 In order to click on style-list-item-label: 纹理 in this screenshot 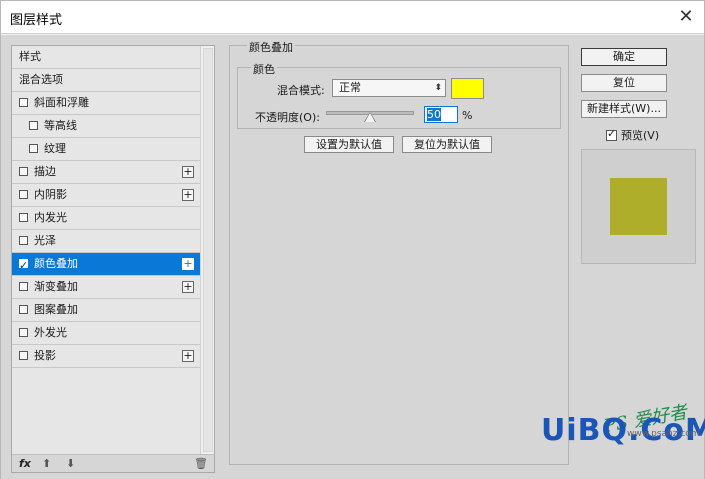, I will do `click(55, 148)`.